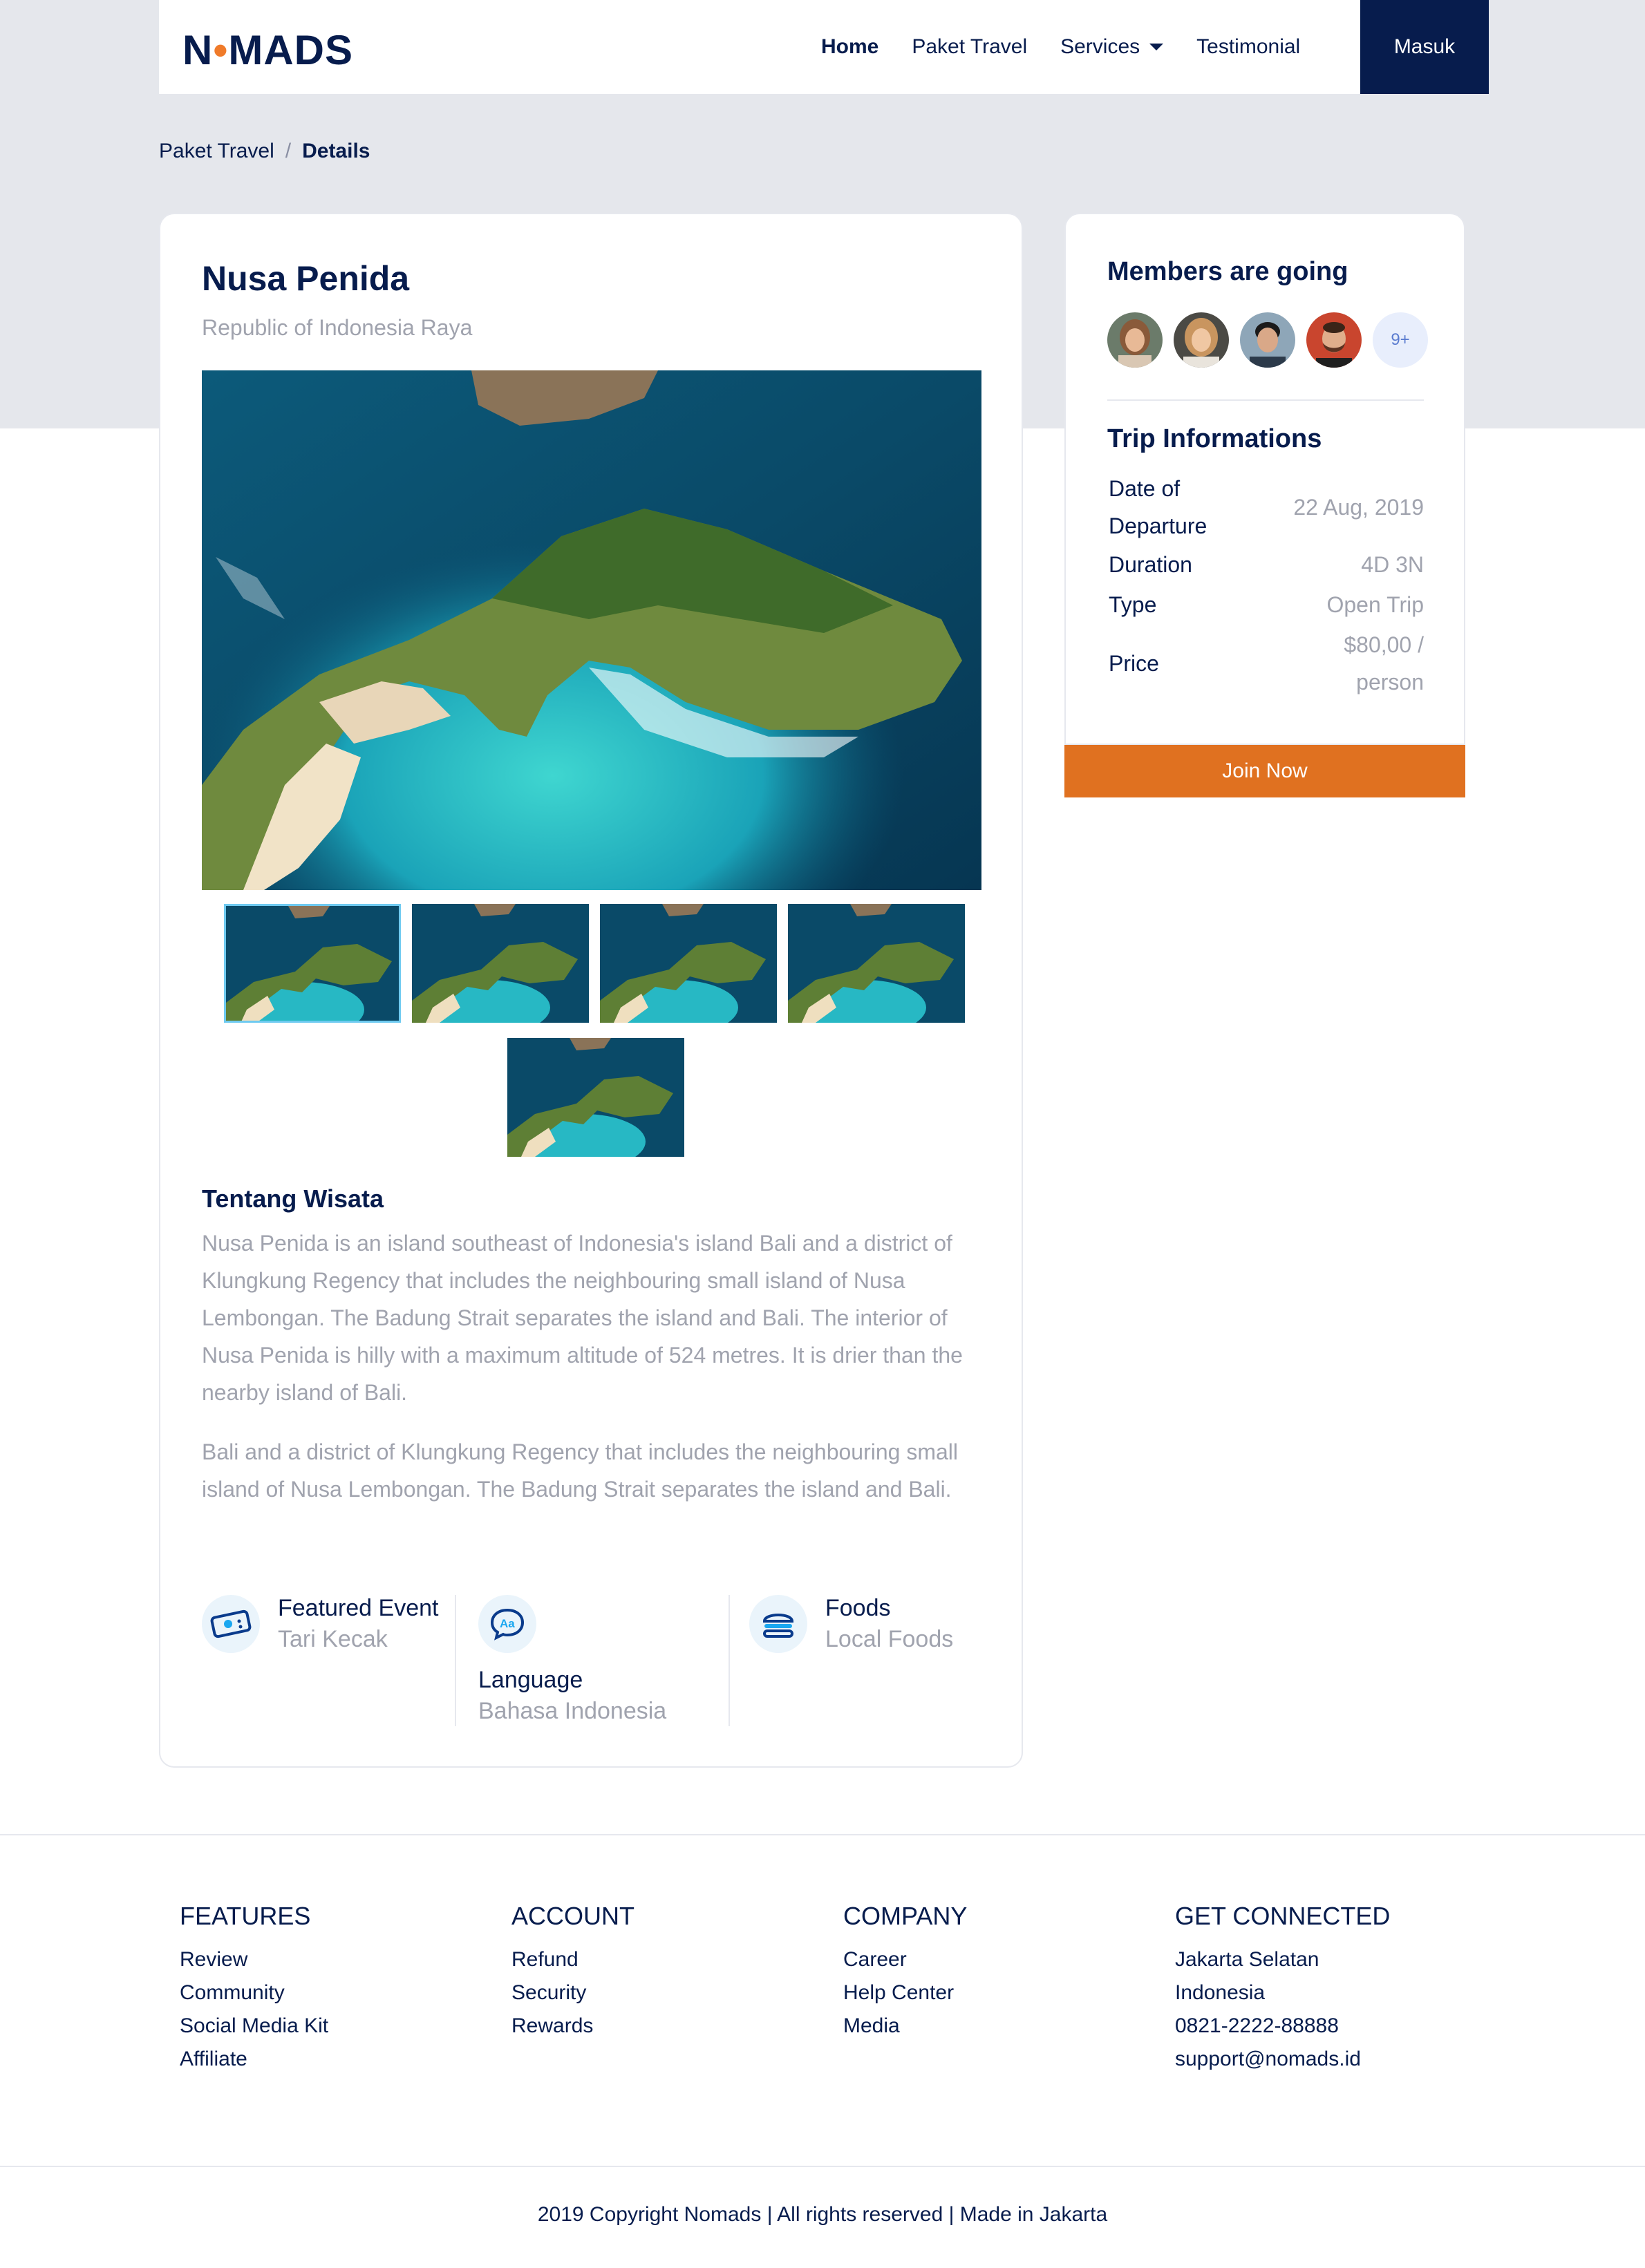  Describe the element at coordinates (267, 50) in the screenshot. I see `brand-logo: N•MADS` at that location.